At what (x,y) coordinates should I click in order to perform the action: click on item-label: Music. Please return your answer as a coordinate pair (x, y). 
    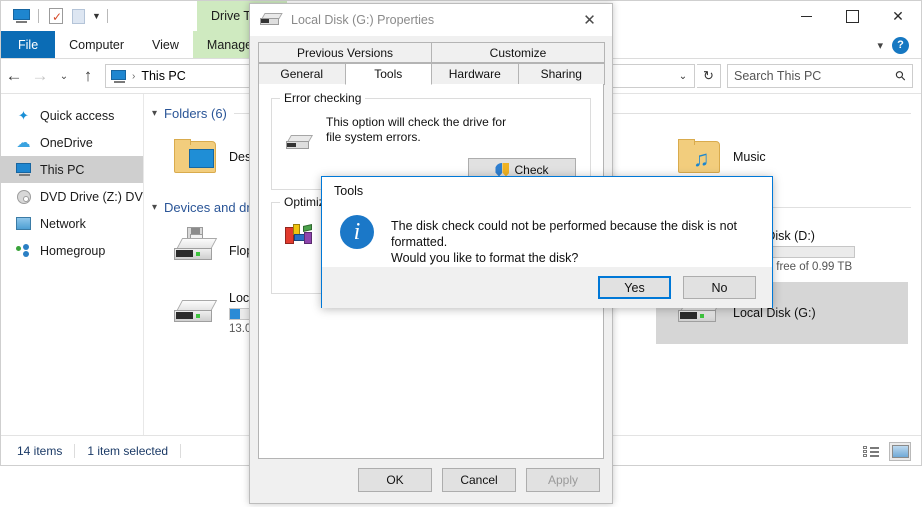
    Looking at the image, I should click on (749, 157).